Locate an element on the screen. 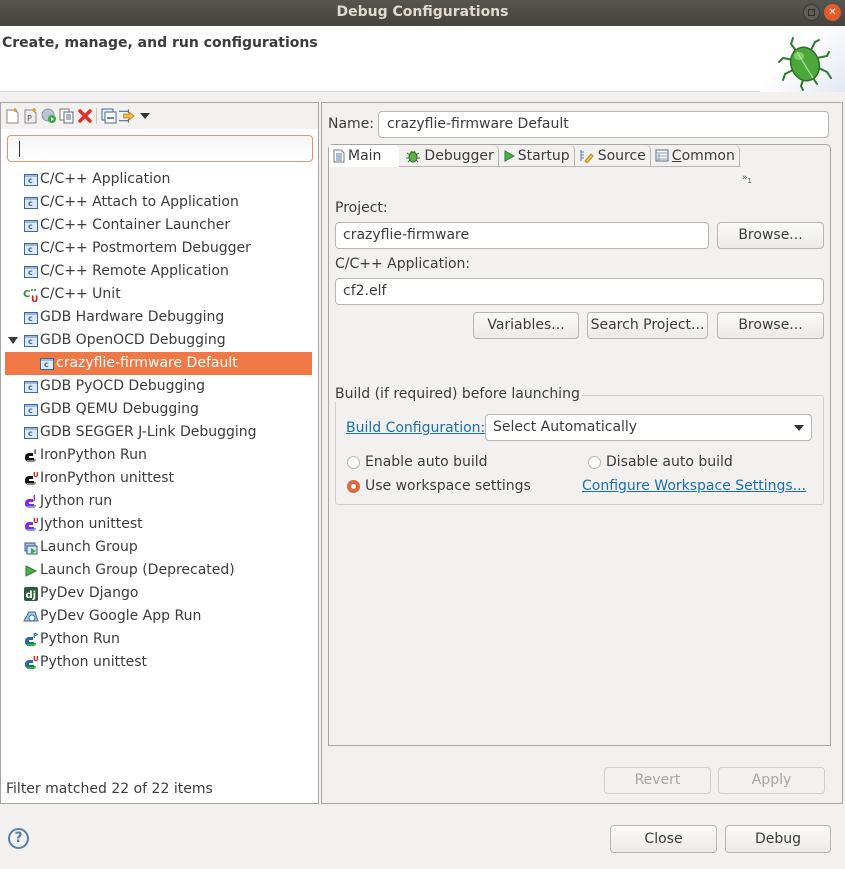 This screenshot has height=869, width=845. text-cursor is located at coordinates (19, 149).